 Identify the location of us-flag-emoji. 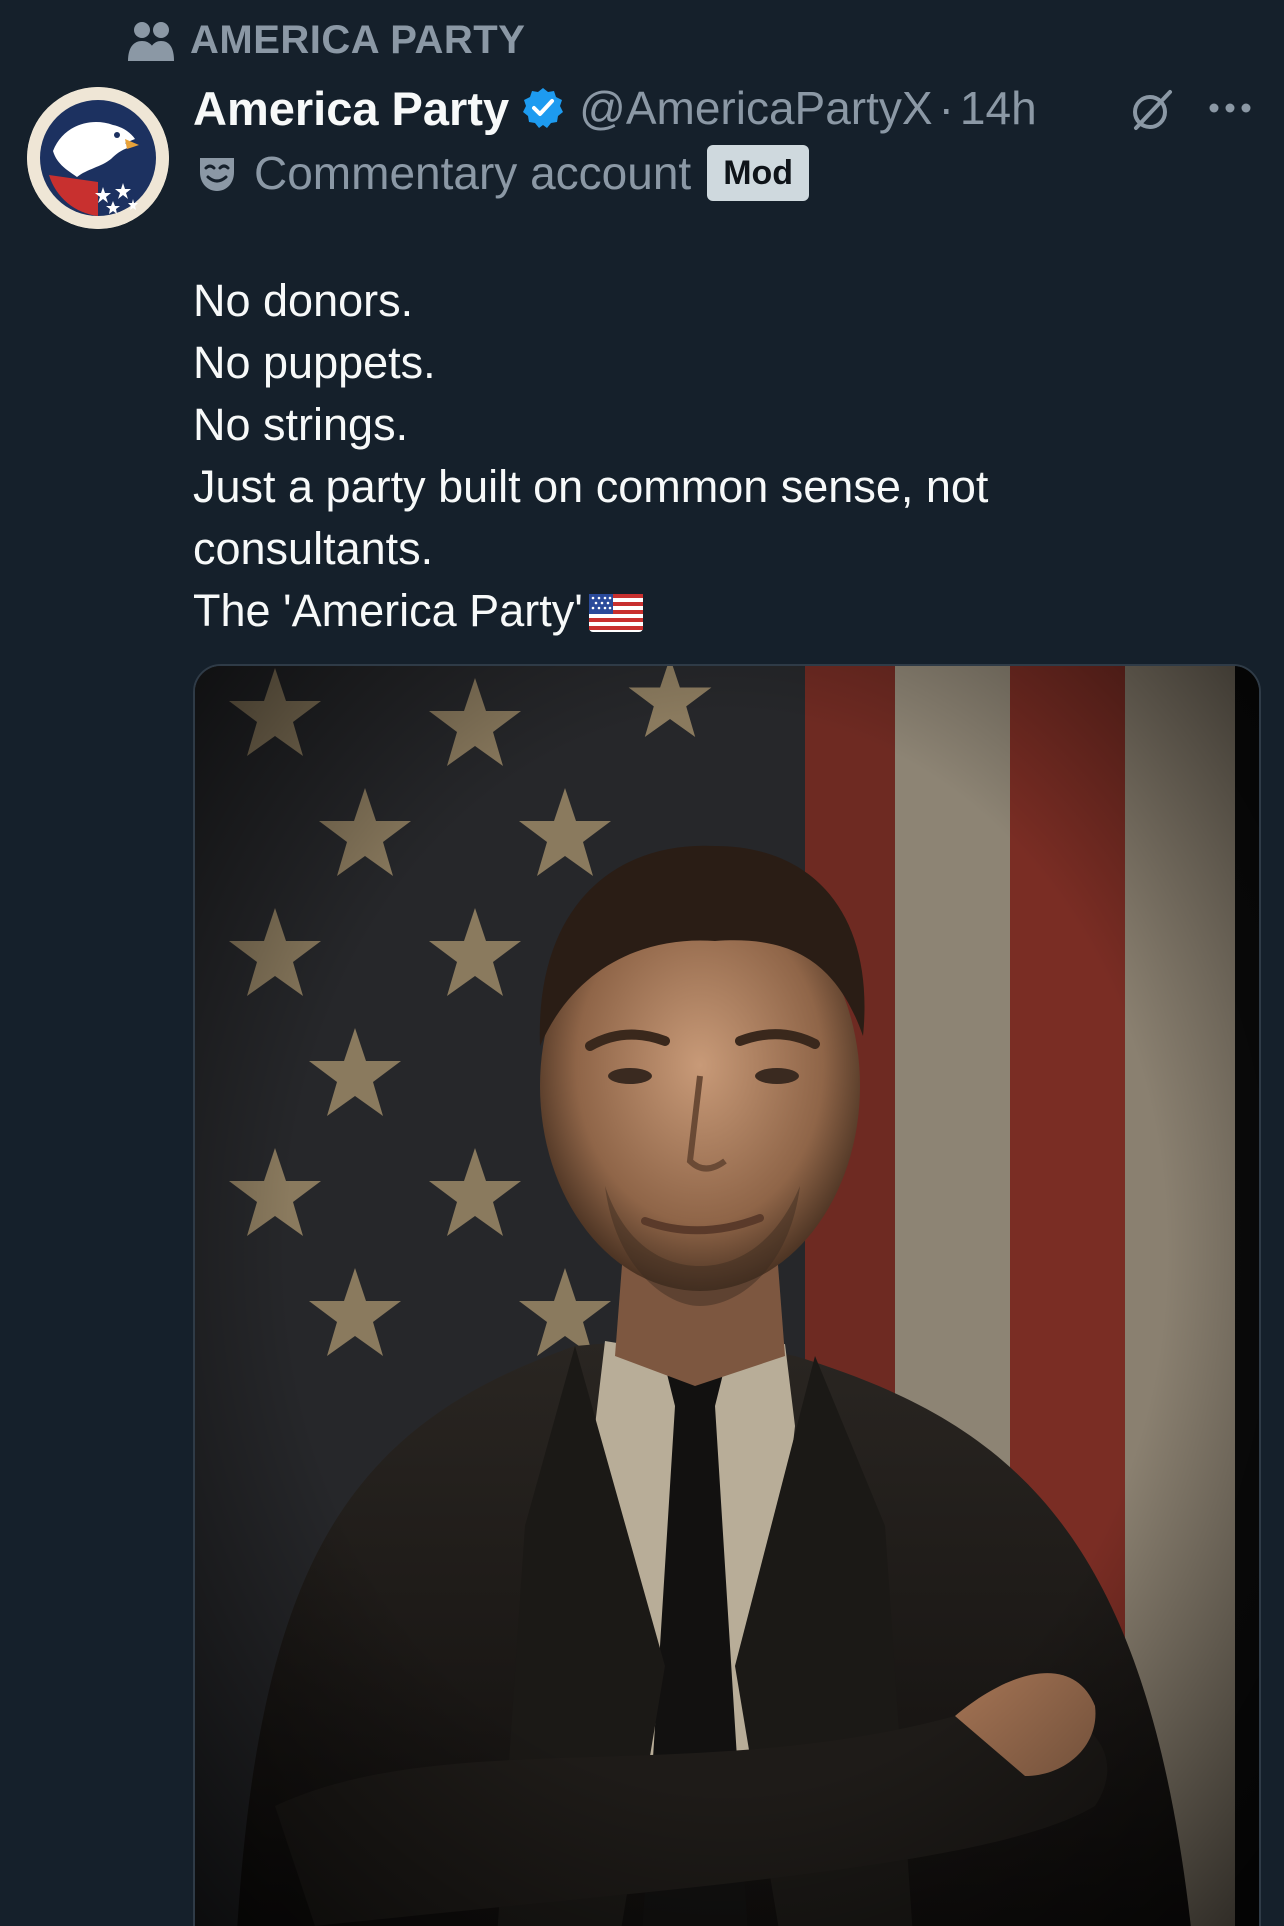
(615, 613).